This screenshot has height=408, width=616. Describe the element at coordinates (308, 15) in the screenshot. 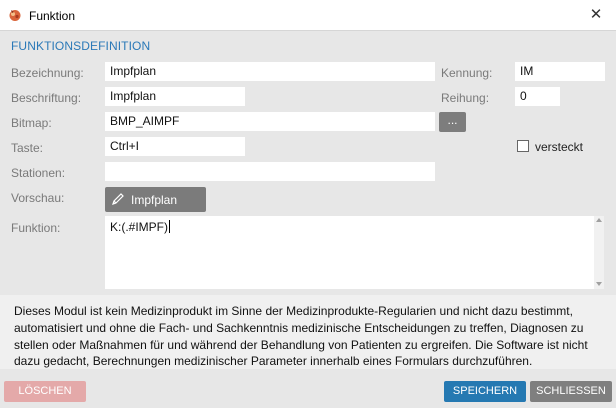

I see `title-bar: Funktion ✕` at that location.